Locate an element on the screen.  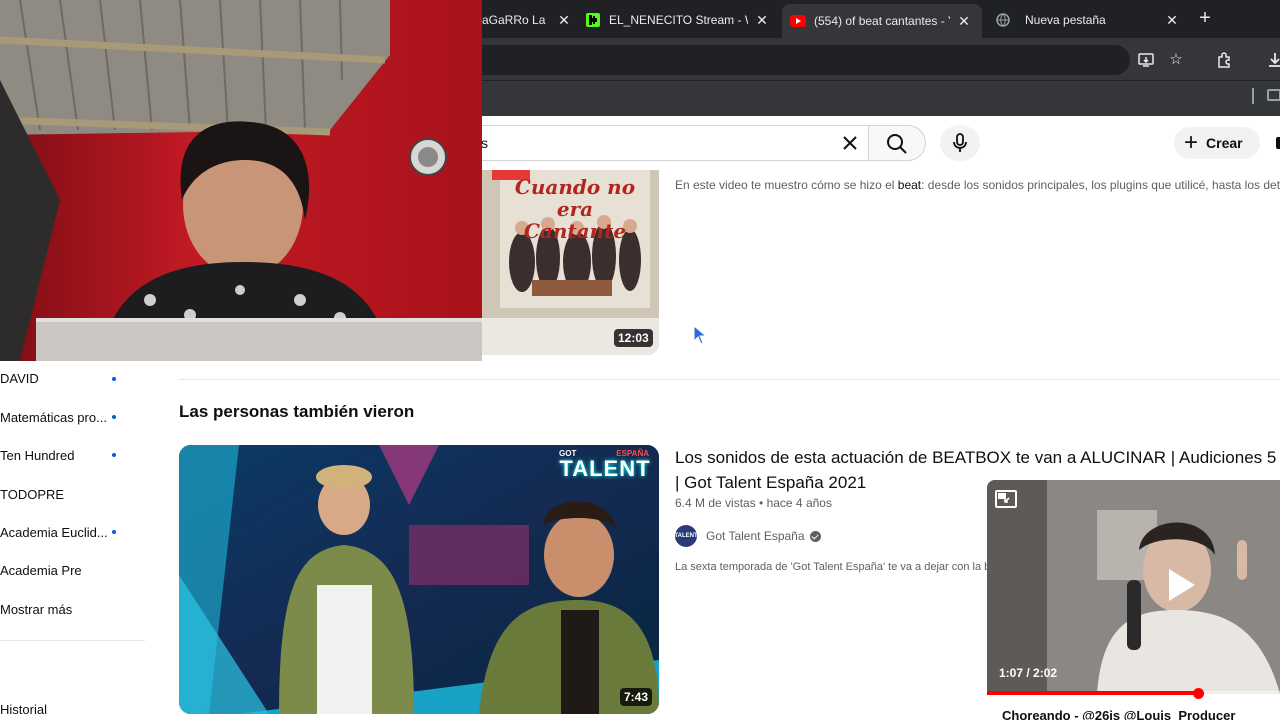
search-button is located at coordinates (897, 143).